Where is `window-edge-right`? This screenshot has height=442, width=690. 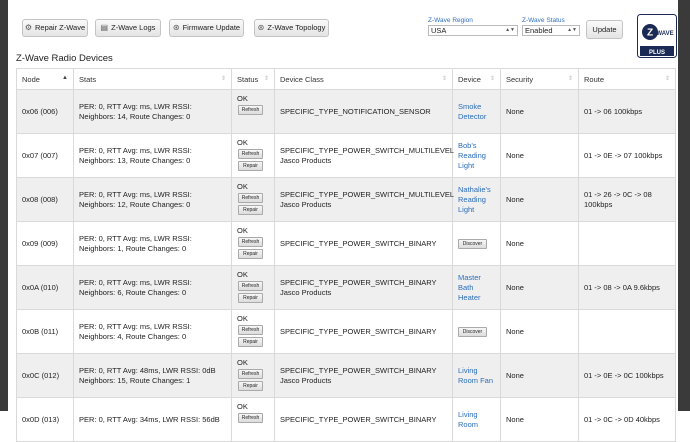 window-edge-right is located at coordinates (684, 205).